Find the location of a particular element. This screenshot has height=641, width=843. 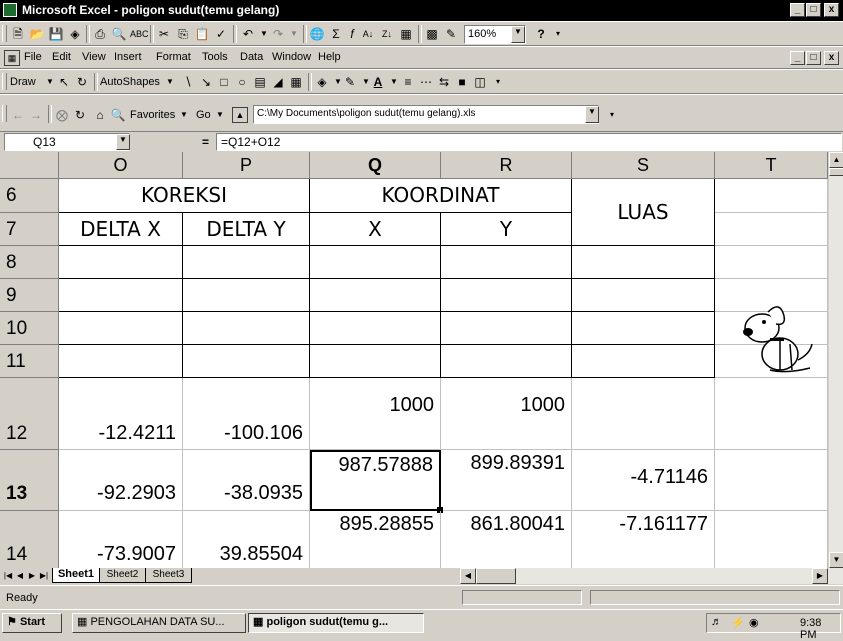

format-painter-icon: ✓ is located at coordinates (221, 34).